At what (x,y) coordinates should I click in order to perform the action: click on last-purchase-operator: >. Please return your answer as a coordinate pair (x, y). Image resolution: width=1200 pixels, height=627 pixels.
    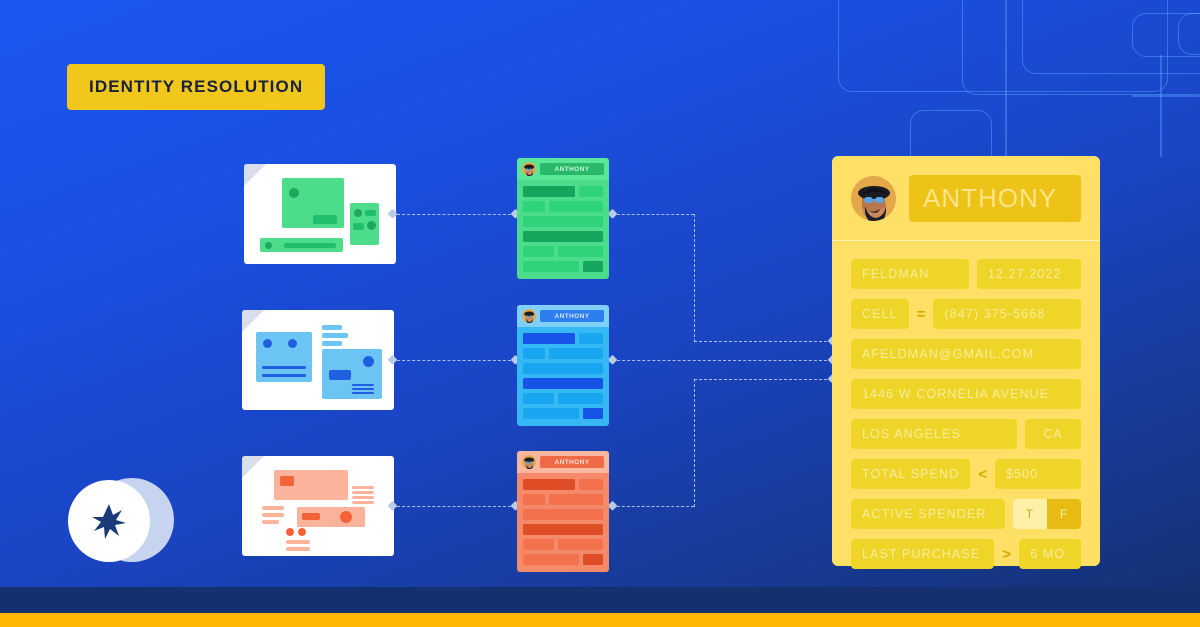
    Looking at the image, I should click on (1006, 554).